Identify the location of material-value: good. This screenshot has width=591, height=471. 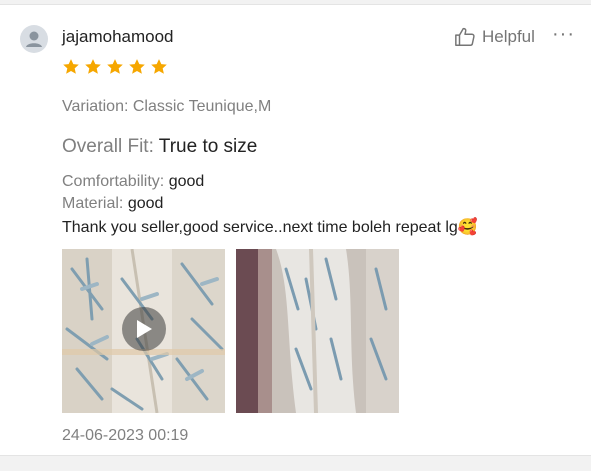
(145, 203).